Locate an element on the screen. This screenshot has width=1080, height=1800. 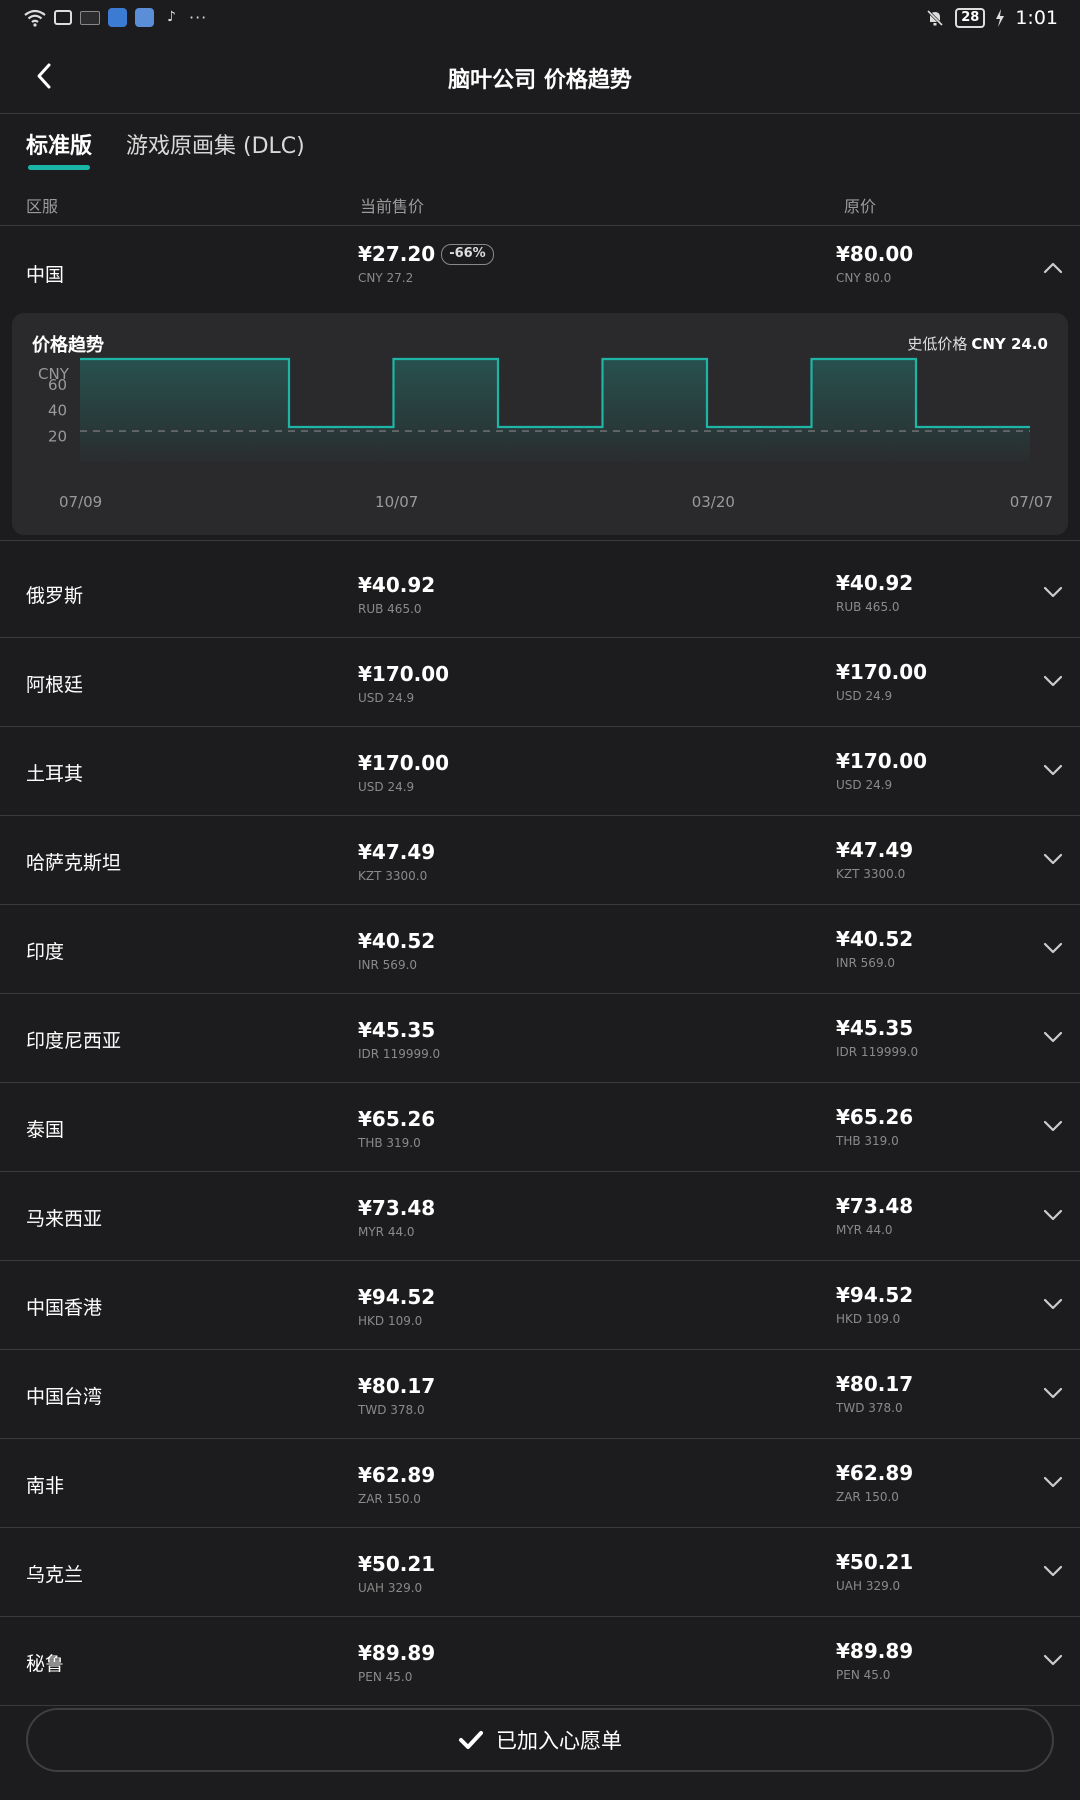
table-row: 印度 ¥40.52 INR 569.0 ¥40.52 INR 569.0 is located at coordinates (540, 949).